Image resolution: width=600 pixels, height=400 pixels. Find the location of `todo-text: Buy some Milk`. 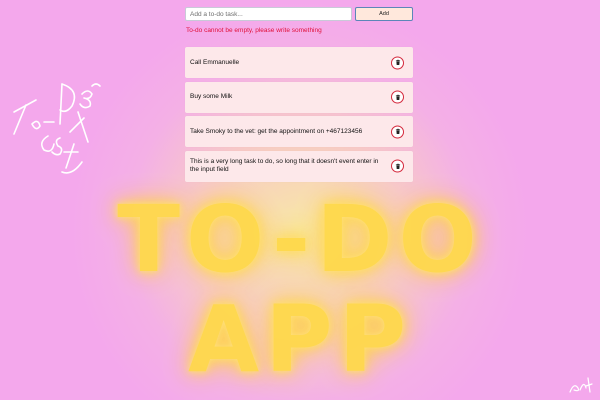

todo-text: Buy some Milk is located at coordinates (211, 96).